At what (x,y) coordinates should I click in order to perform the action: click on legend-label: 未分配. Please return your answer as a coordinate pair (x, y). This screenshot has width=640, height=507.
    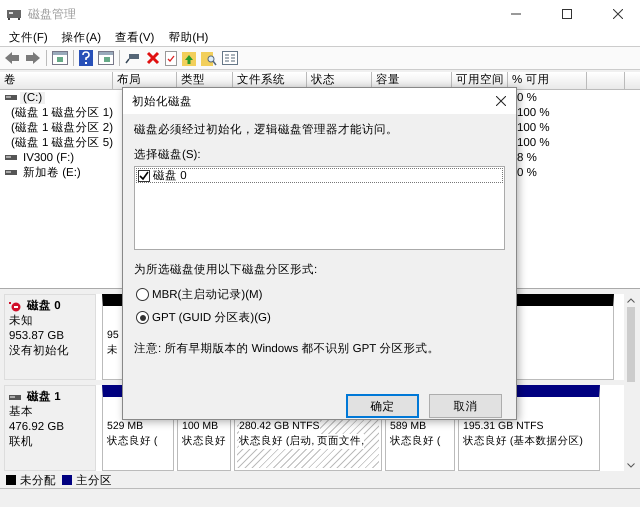
    Looking at the image, I should click on (38, 481).